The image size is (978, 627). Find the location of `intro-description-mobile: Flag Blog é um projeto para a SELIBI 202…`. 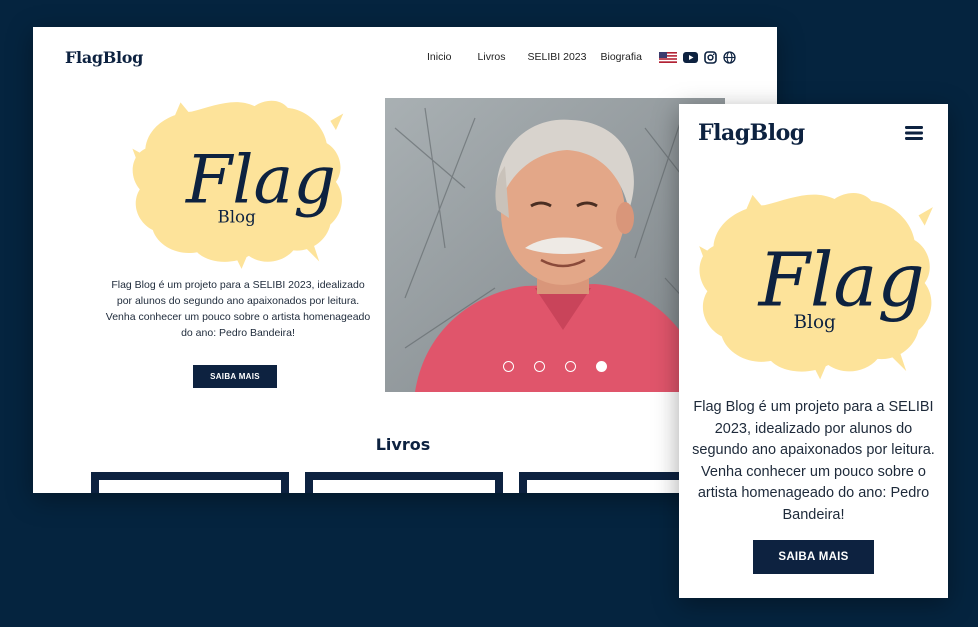

intro-description-mobile: Flag Blog é um projeto para a SELIBI 202… is located at coordinates (813, 461).